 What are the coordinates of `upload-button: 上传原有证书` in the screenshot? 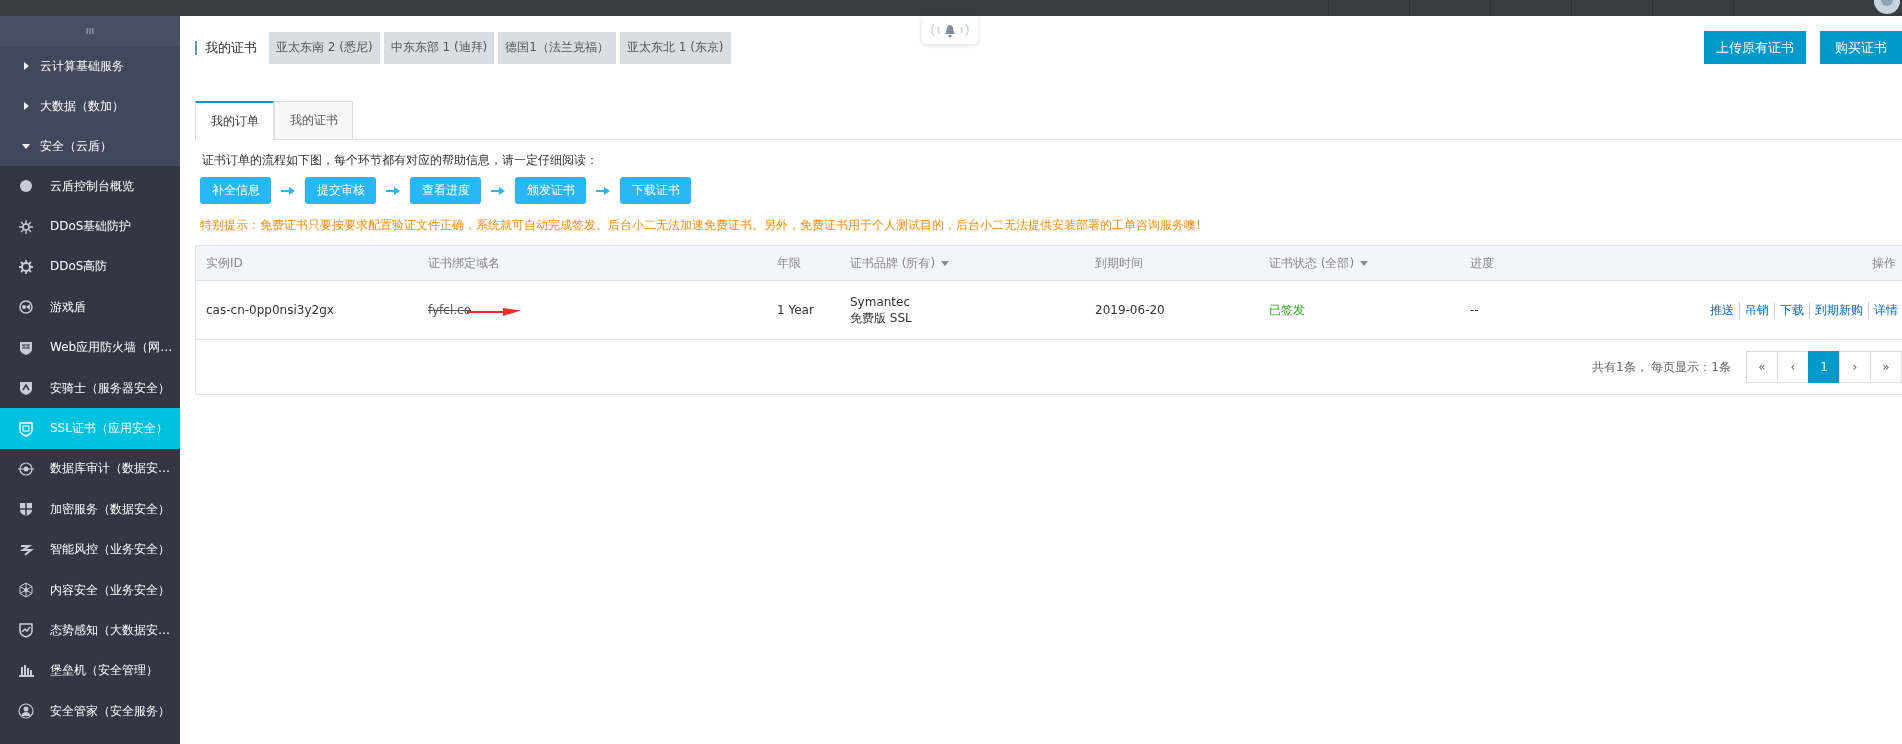 It's located at (1755, 47).